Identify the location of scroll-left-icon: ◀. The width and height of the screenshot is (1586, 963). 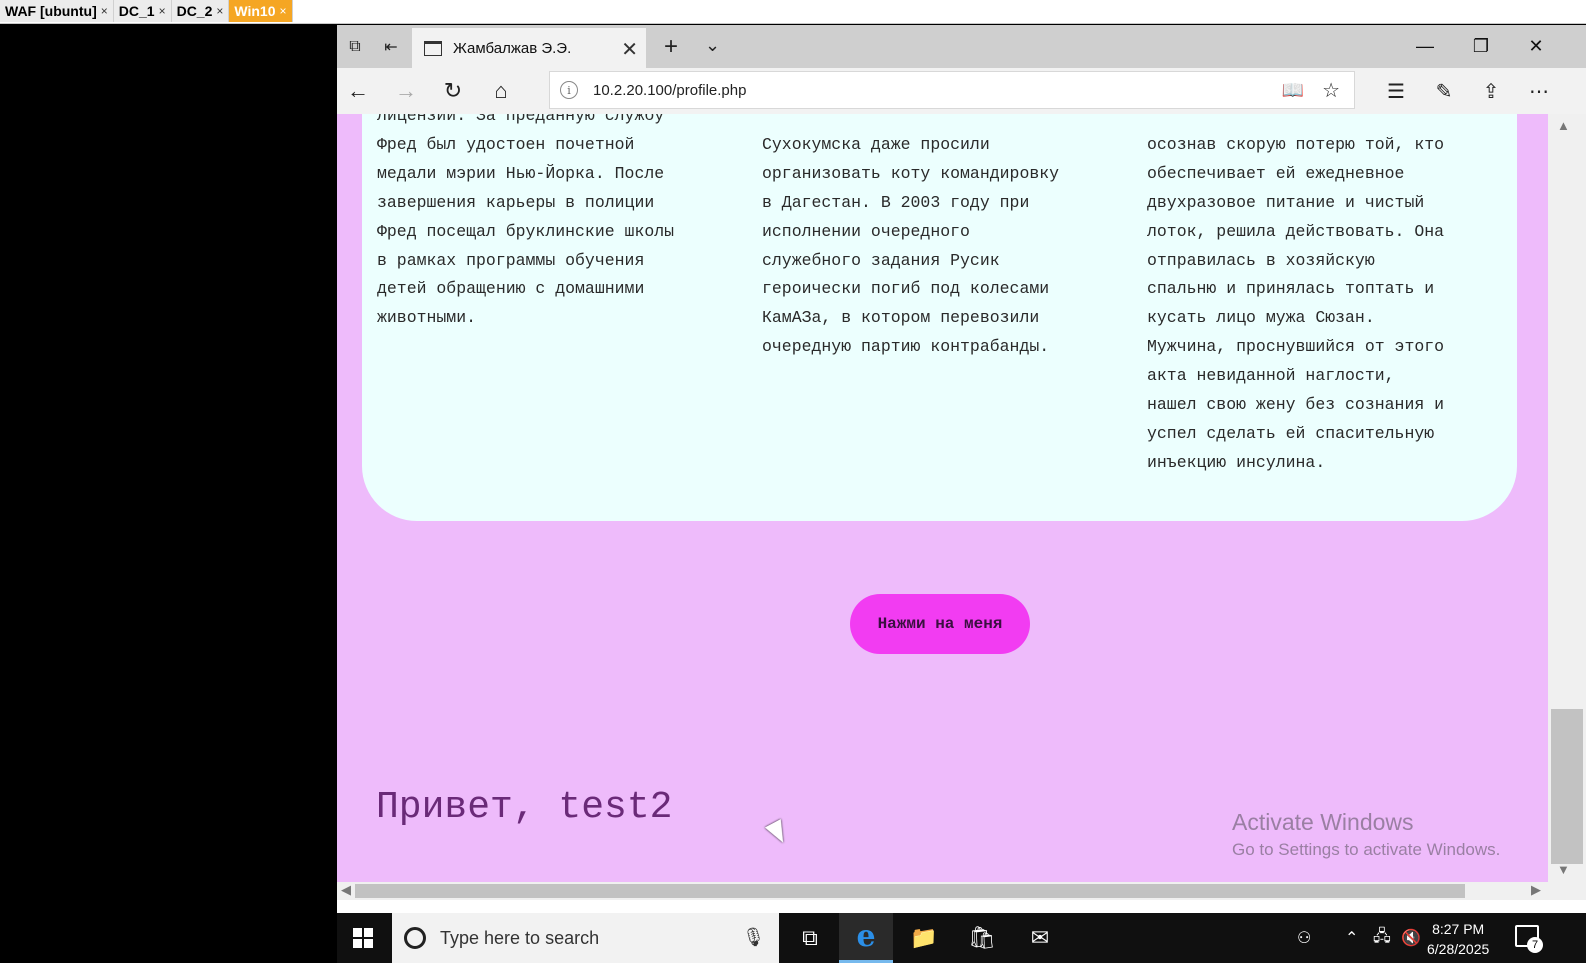
(346, 890).